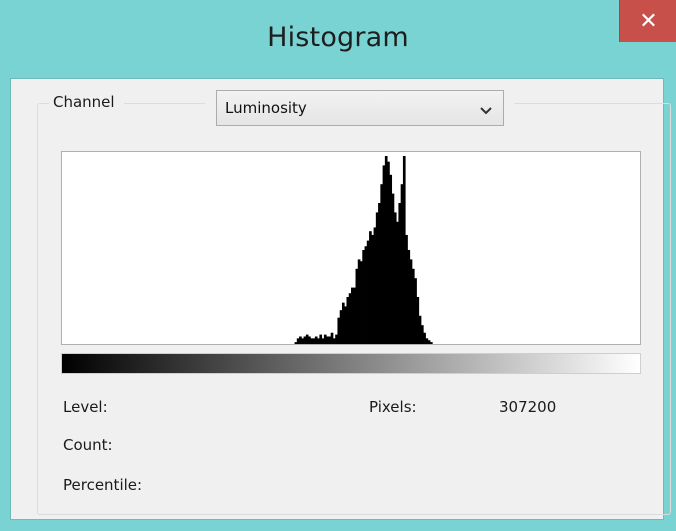 The height and width of the screenshot is (531, 676). I want to click on channel-dropdown-value: Luminosity, so click(266, 108).